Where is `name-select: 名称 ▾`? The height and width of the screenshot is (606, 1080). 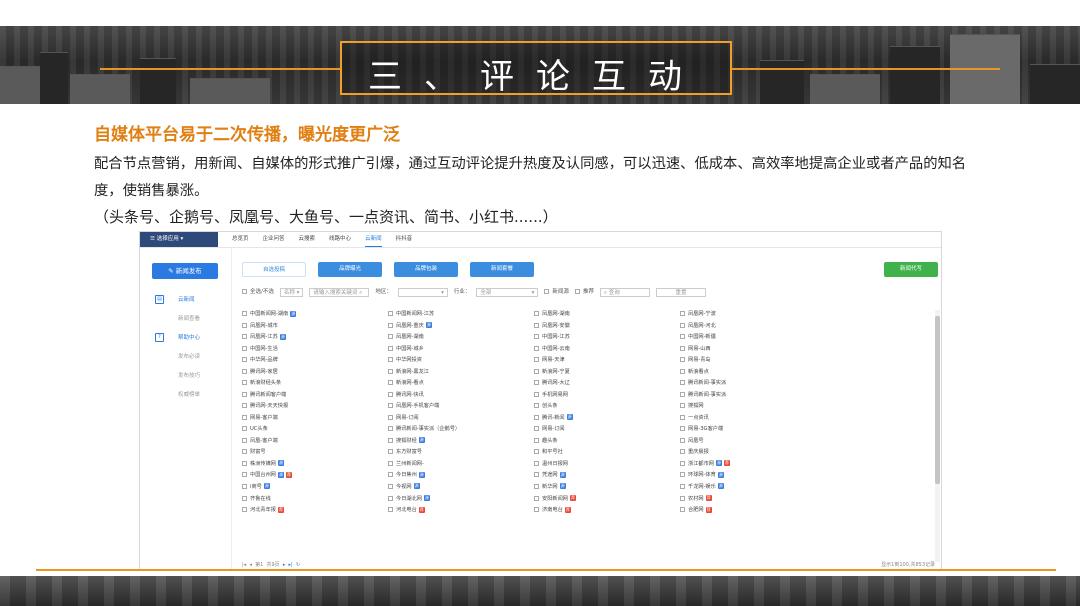
name-select: 名称 ▾ is located at coordinates (291, 292).